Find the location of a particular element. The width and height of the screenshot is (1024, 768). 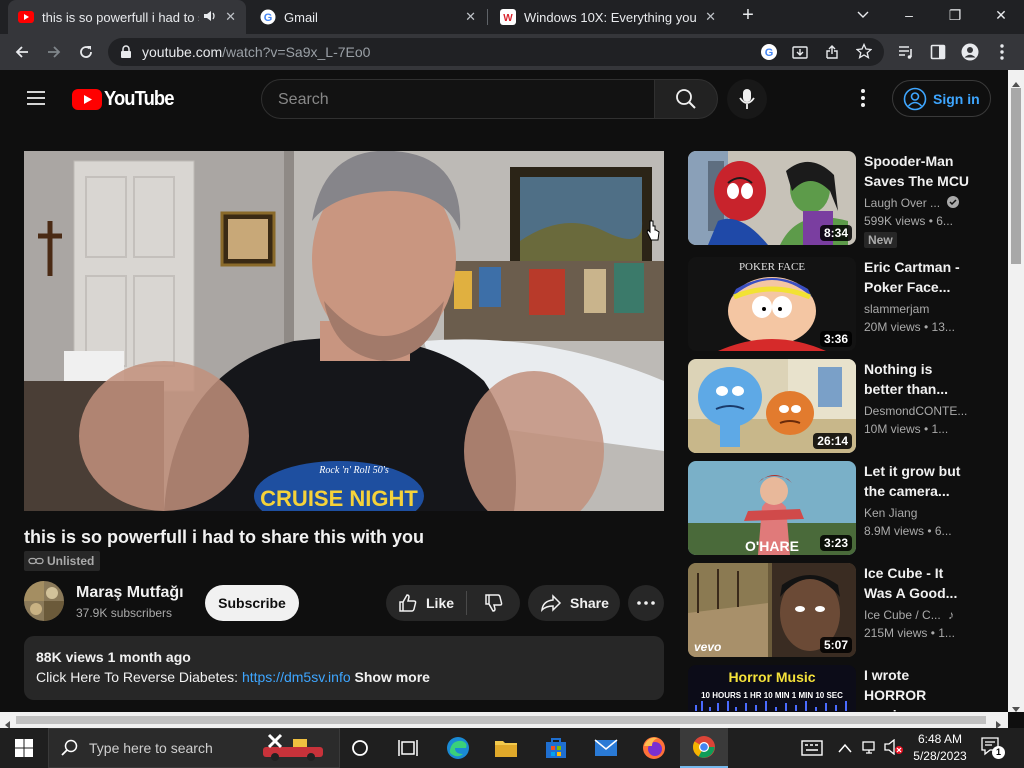

share-page-icon is located at coordinates (832, 54).